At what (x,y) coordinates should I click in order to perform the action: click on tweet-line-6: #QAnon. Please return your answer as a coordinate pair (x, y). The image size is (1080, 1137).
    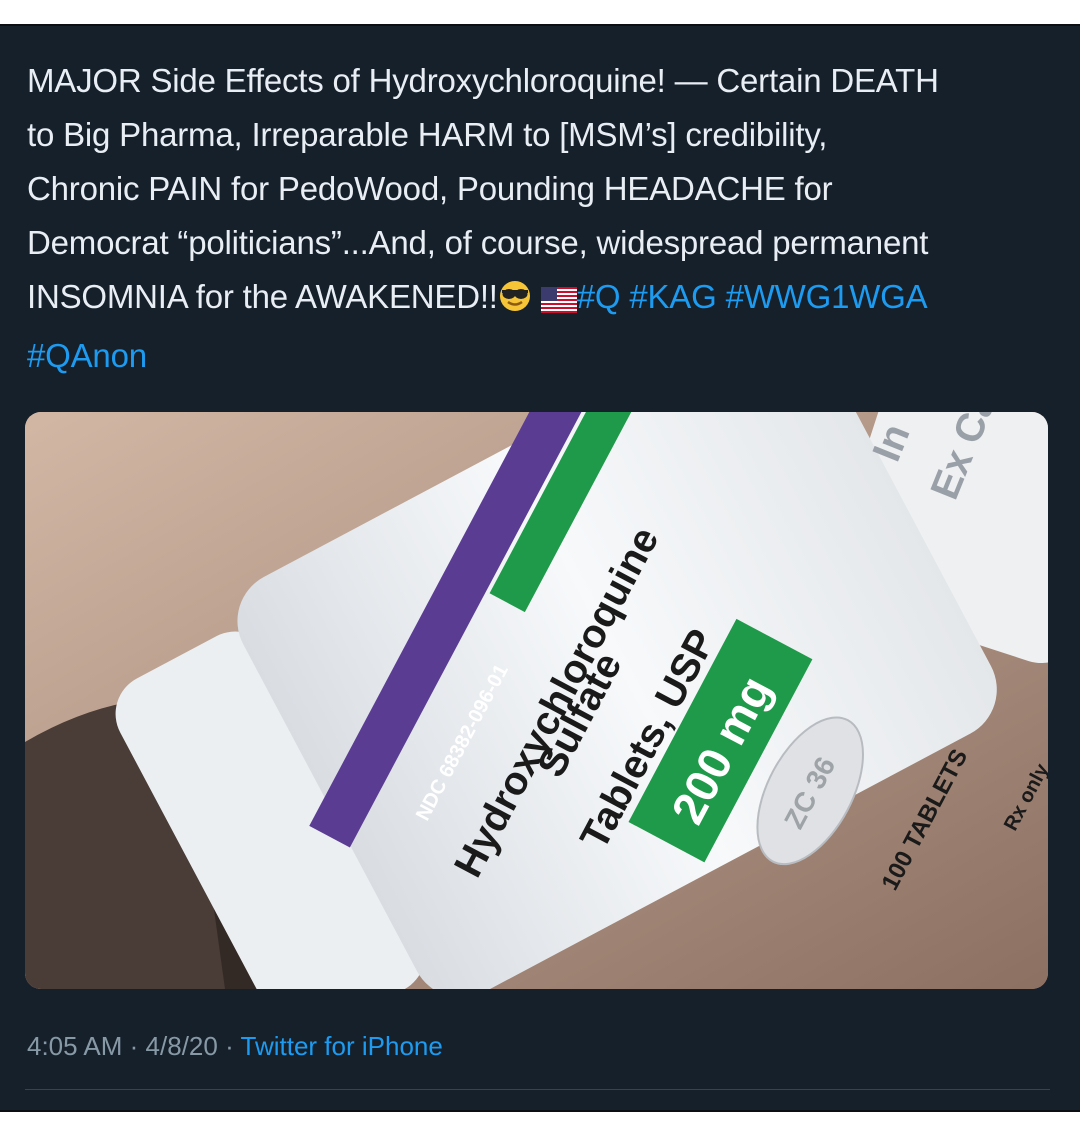
    Looking at the image, I should click on (542, 356).